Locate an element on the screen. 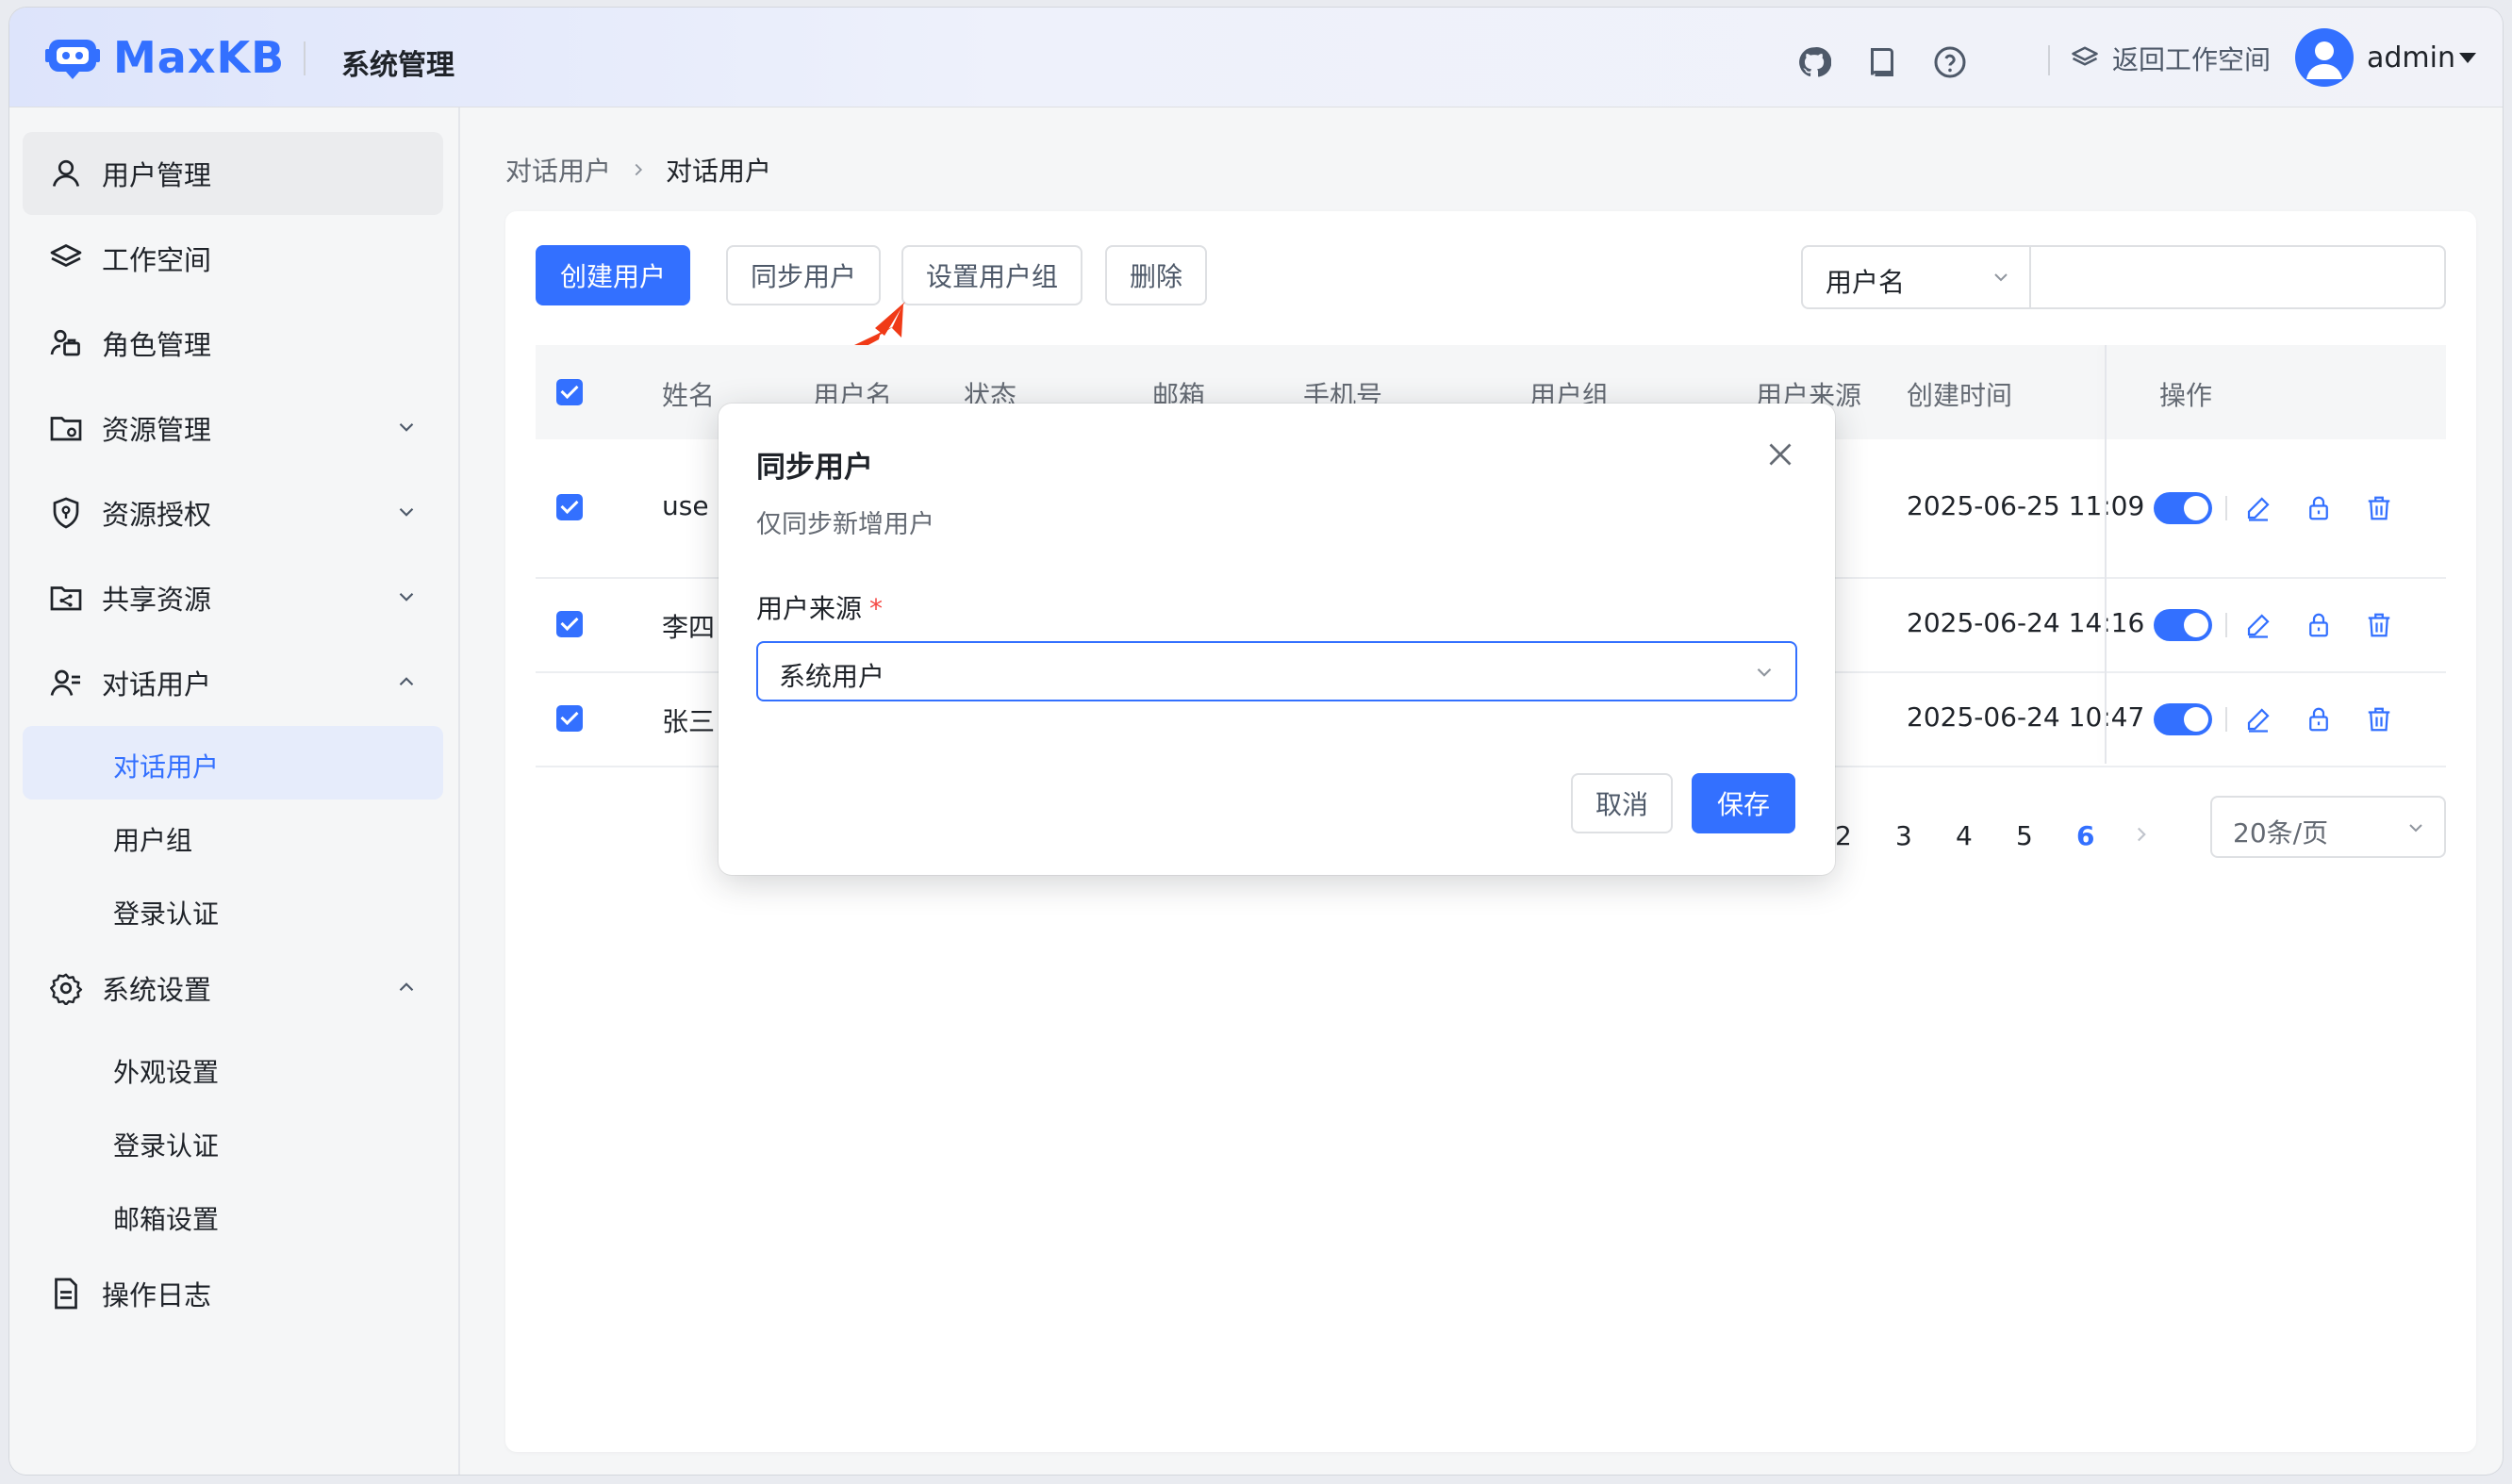  sidebar-subitem-user-groups: 用户组 is located at coordinates (233, 836).